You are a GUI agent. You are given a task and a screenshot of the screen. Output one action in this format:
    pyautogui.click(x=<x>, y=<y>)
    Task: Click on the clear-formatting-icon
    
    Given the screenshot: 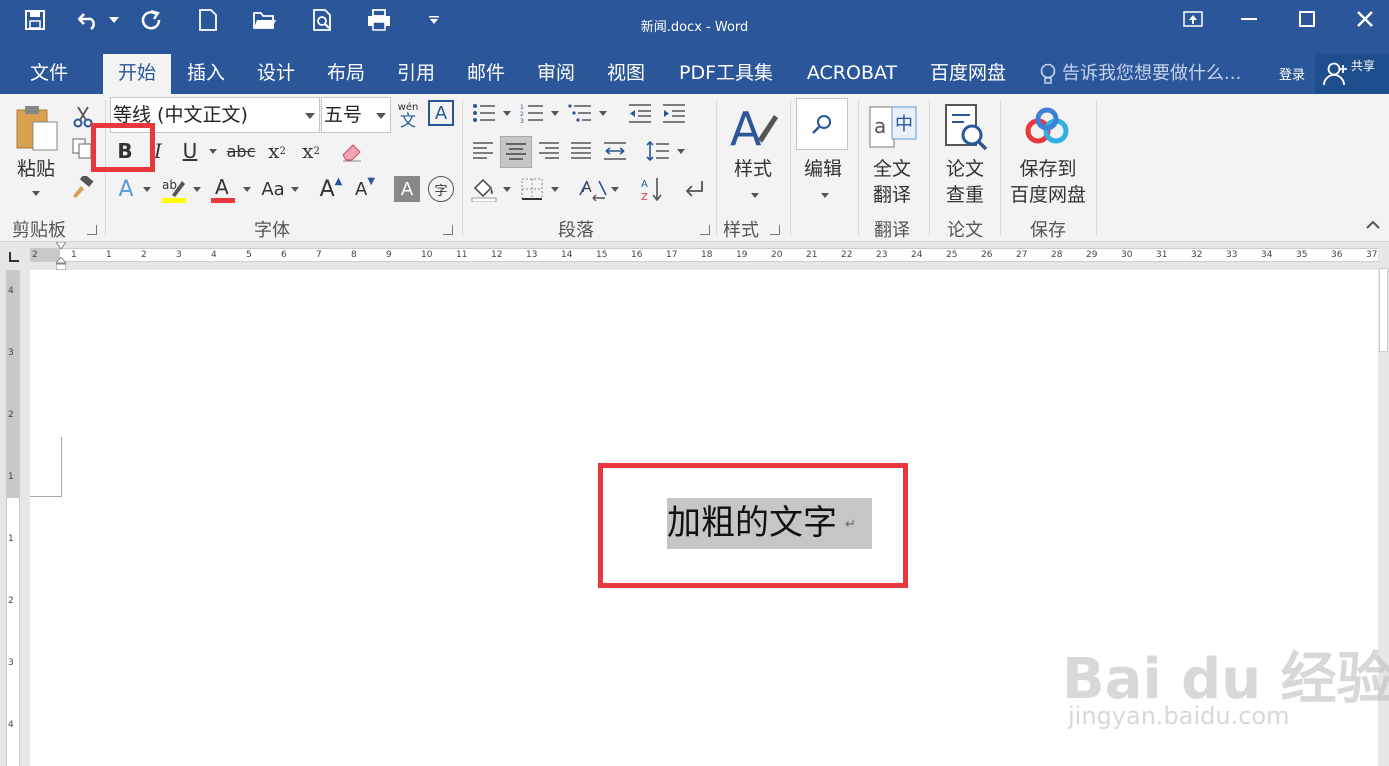 What is the action you would take?
    pyautogui.click(x=352, y=152)
    